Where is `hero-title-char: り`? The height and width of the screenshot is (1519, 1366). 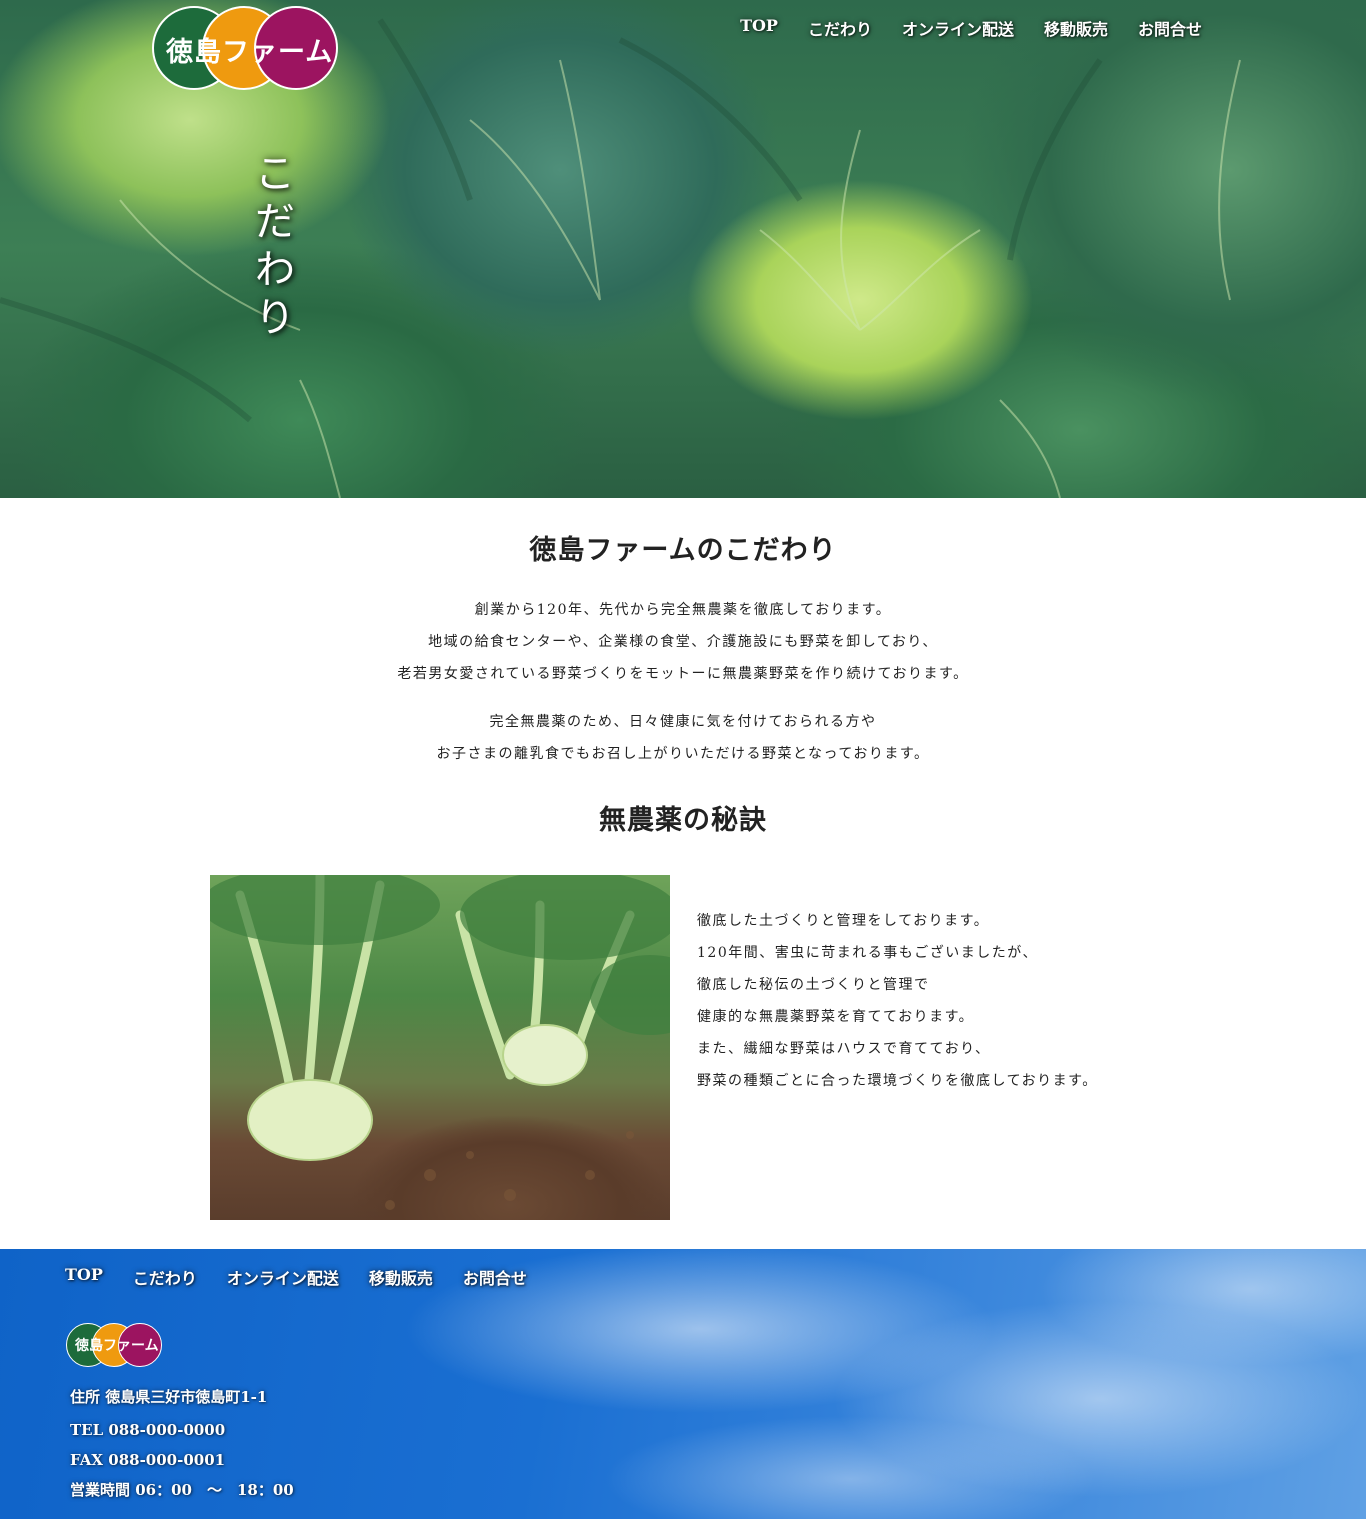 hero-title-char: り is located at coordinates (275, 318).